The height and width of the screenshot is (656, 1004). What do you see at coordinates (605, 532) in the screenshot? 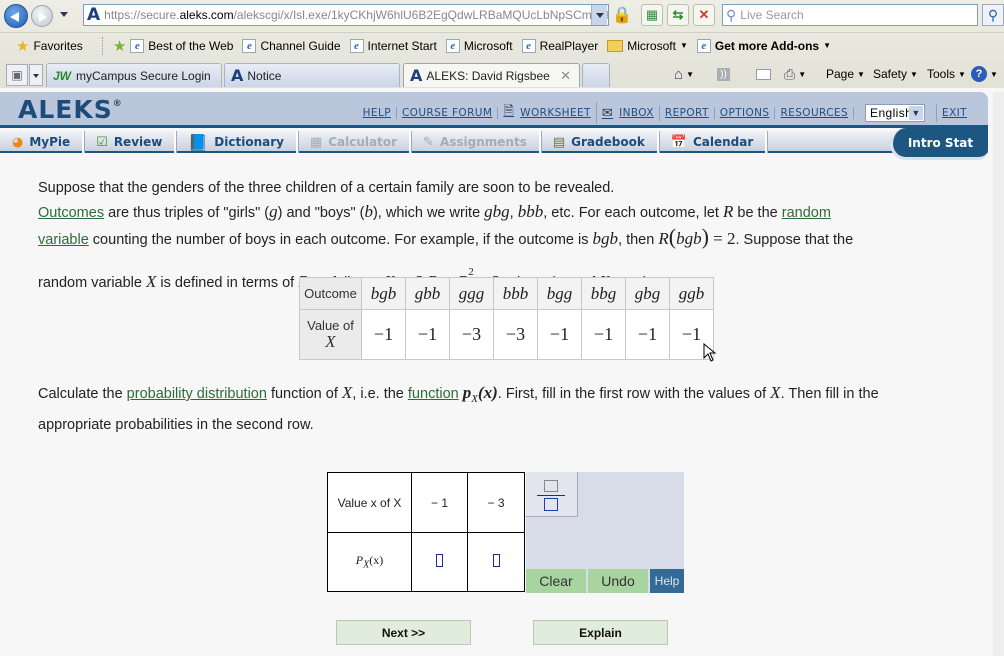
I see `answer-palette: Clear Undo Help` at bounding box center [605, 532].